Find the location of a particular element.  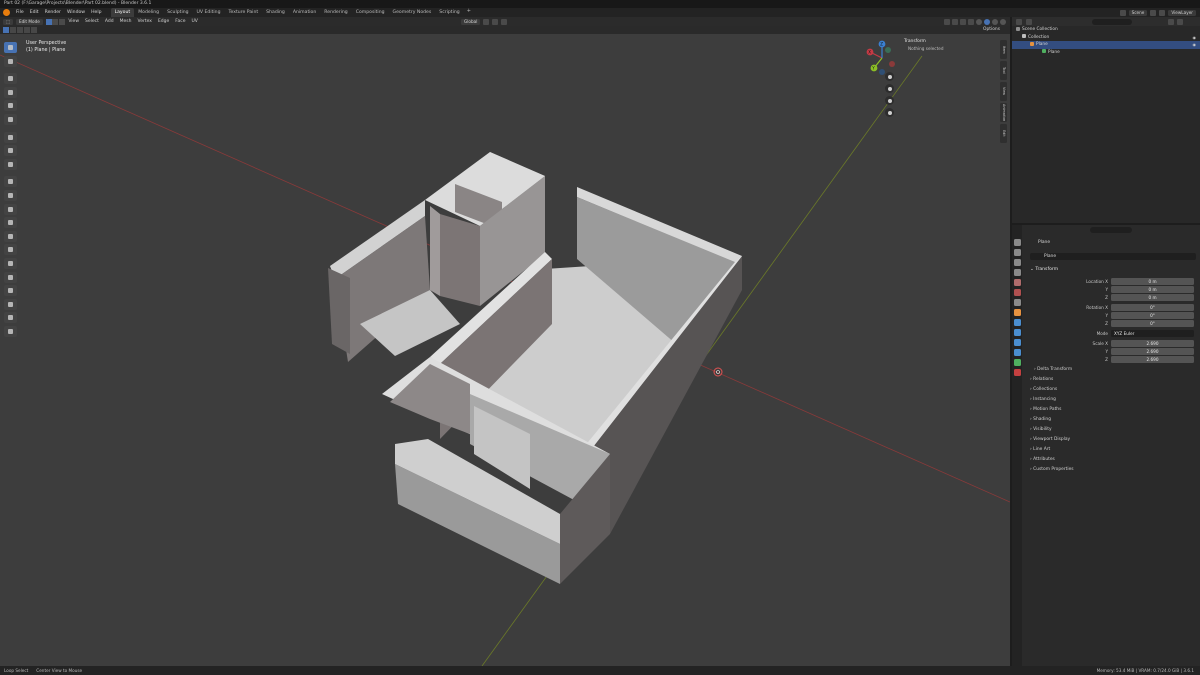

overlay-toggle-icon is located at coordinates (963, 21).